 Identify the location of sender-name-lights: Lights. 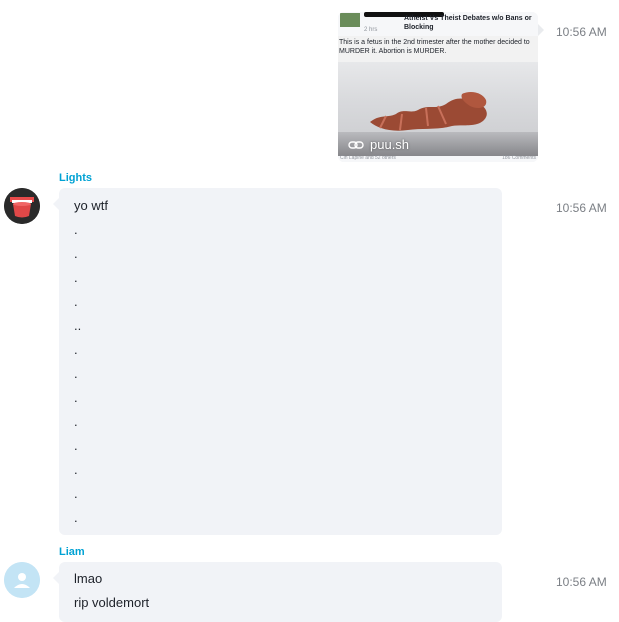
(75, 178).